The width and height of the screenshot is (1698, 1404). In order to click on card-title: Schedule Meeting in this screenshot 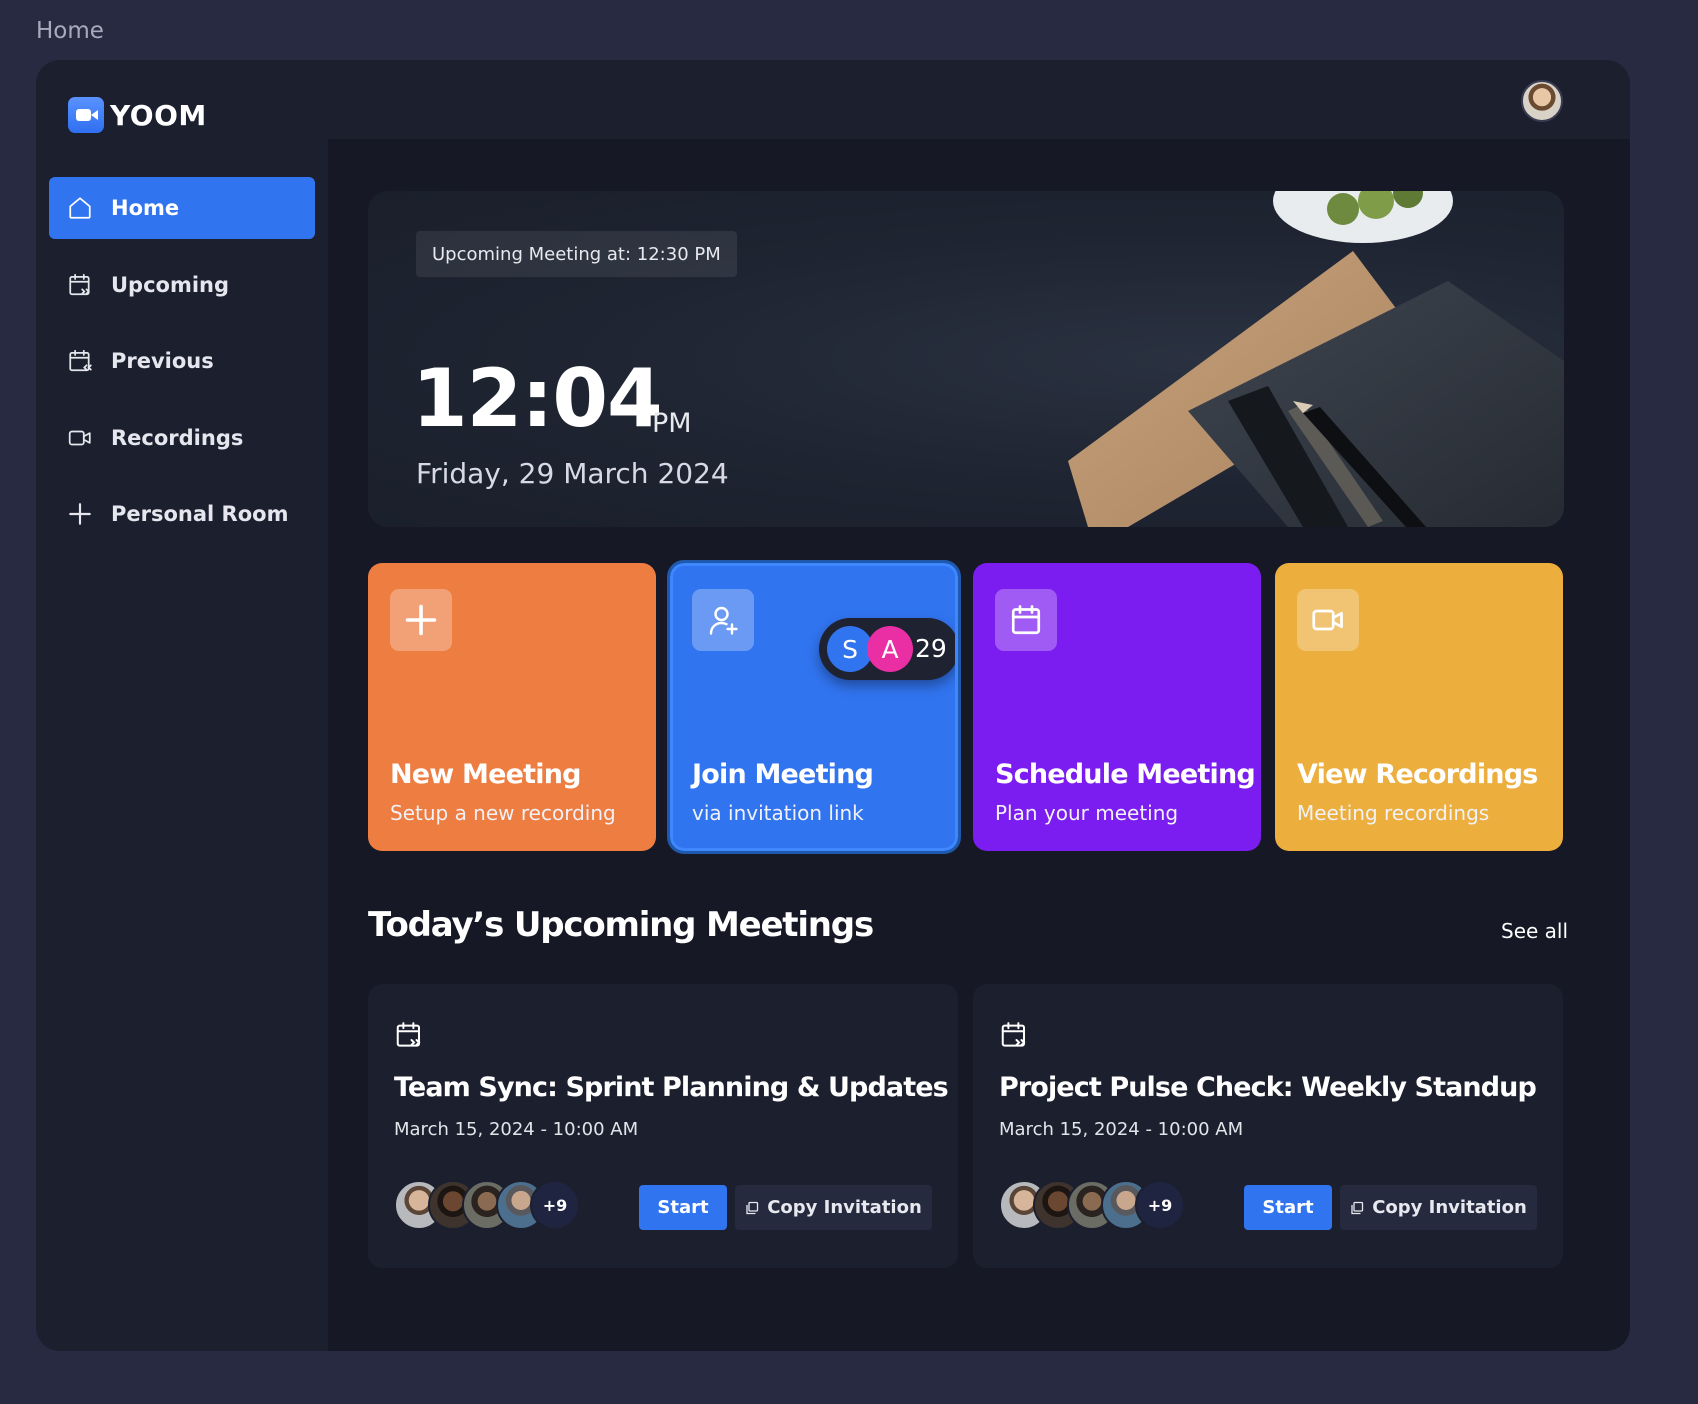, I will do `click(1125, 774)`.